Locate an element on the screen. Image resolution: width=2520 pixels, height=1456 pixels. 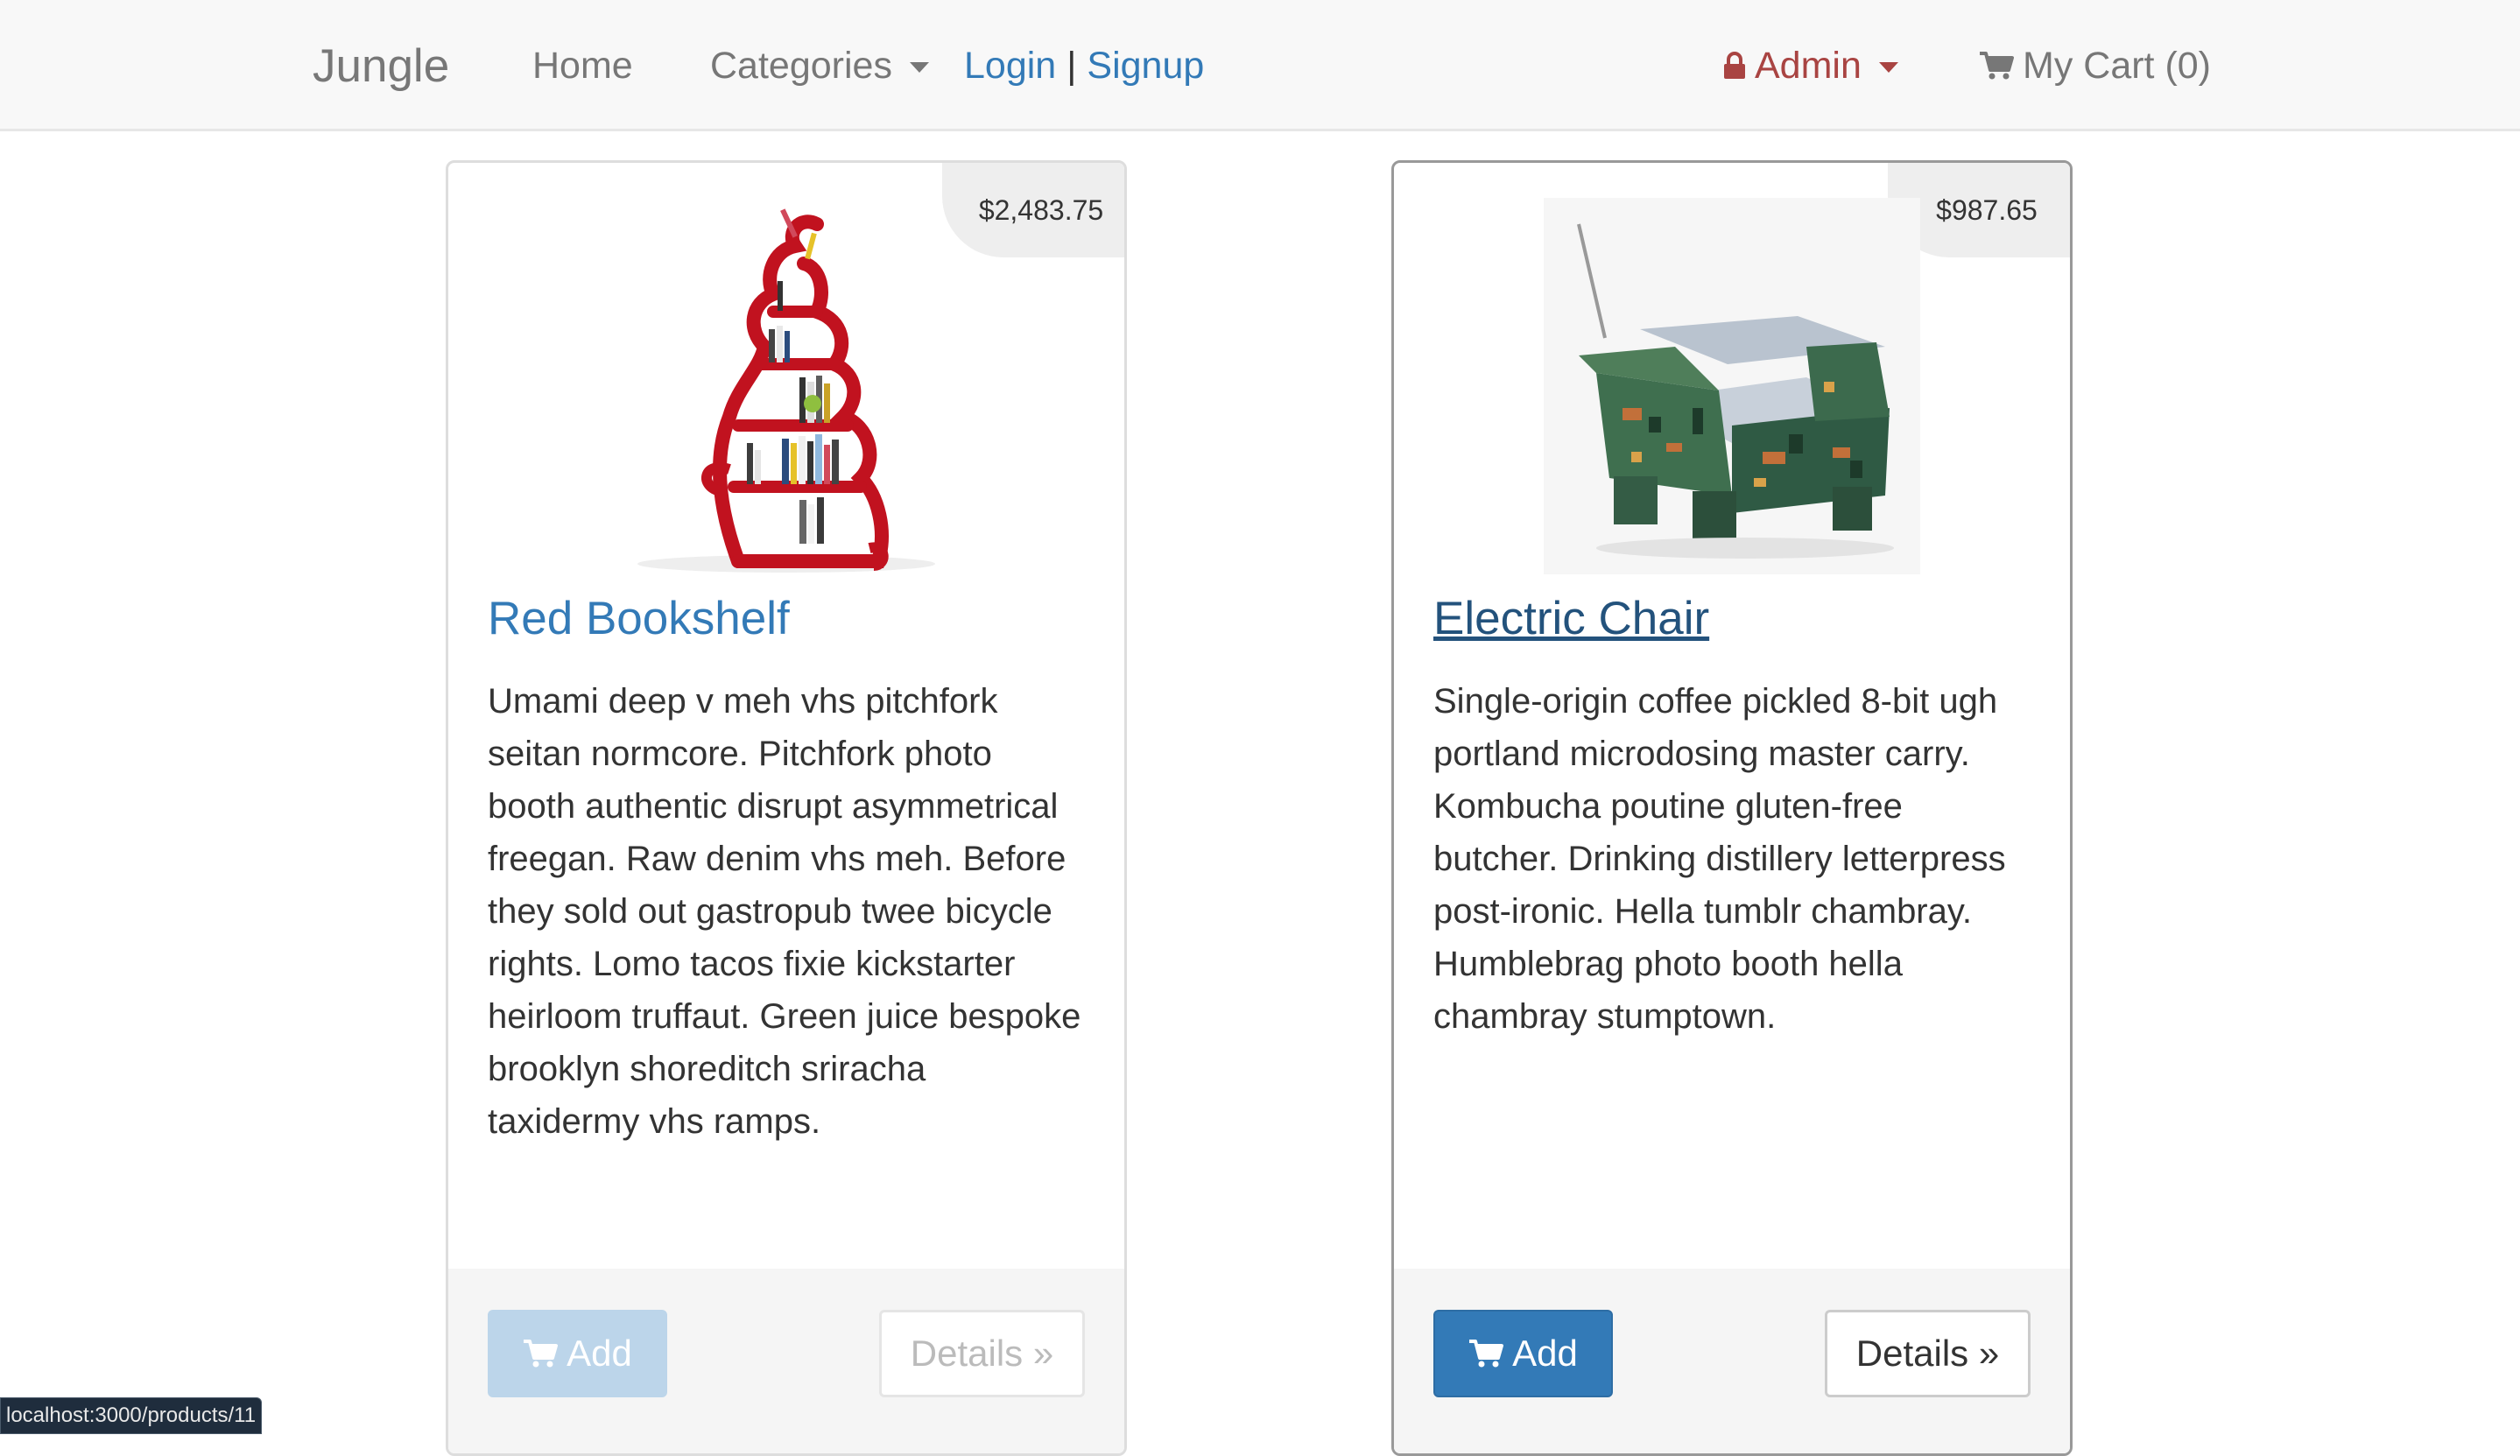
nav-categories-label: Categories is located at coordinates (801, 65).